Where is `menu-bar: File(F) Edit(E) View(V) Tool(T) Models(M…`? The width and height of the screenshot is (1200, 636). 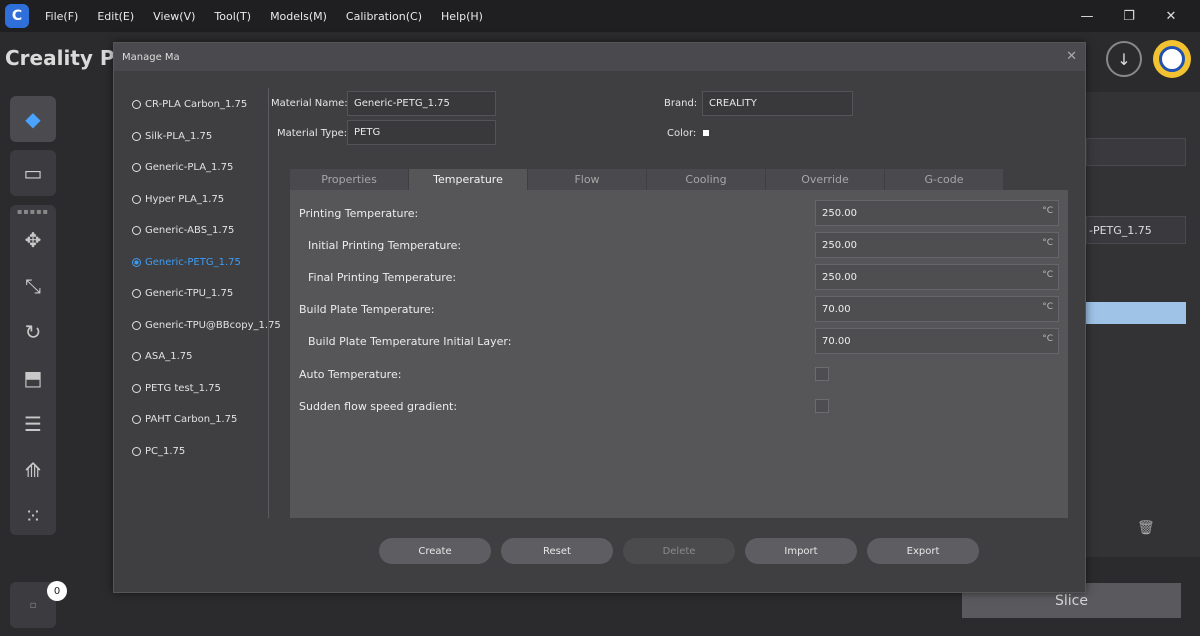
menu-bar: File(F) Edit(E) View(V) Tool(T) Models(M… is located at coordinates (273, 16).